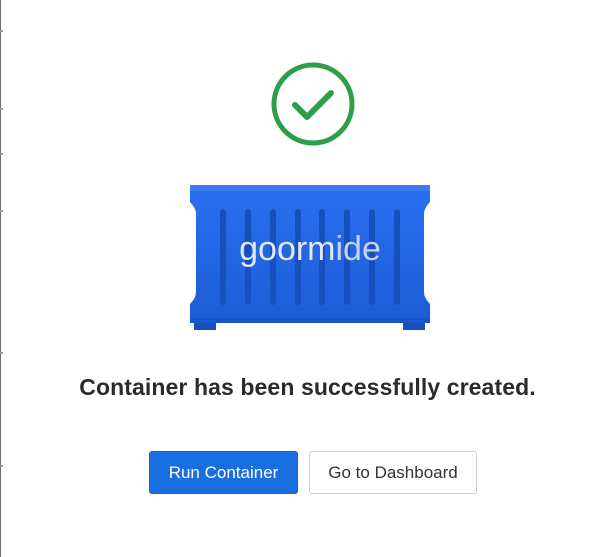 This screenshot has height=557, width=615. I want to click on check-circle-icon, so click(313, 104).